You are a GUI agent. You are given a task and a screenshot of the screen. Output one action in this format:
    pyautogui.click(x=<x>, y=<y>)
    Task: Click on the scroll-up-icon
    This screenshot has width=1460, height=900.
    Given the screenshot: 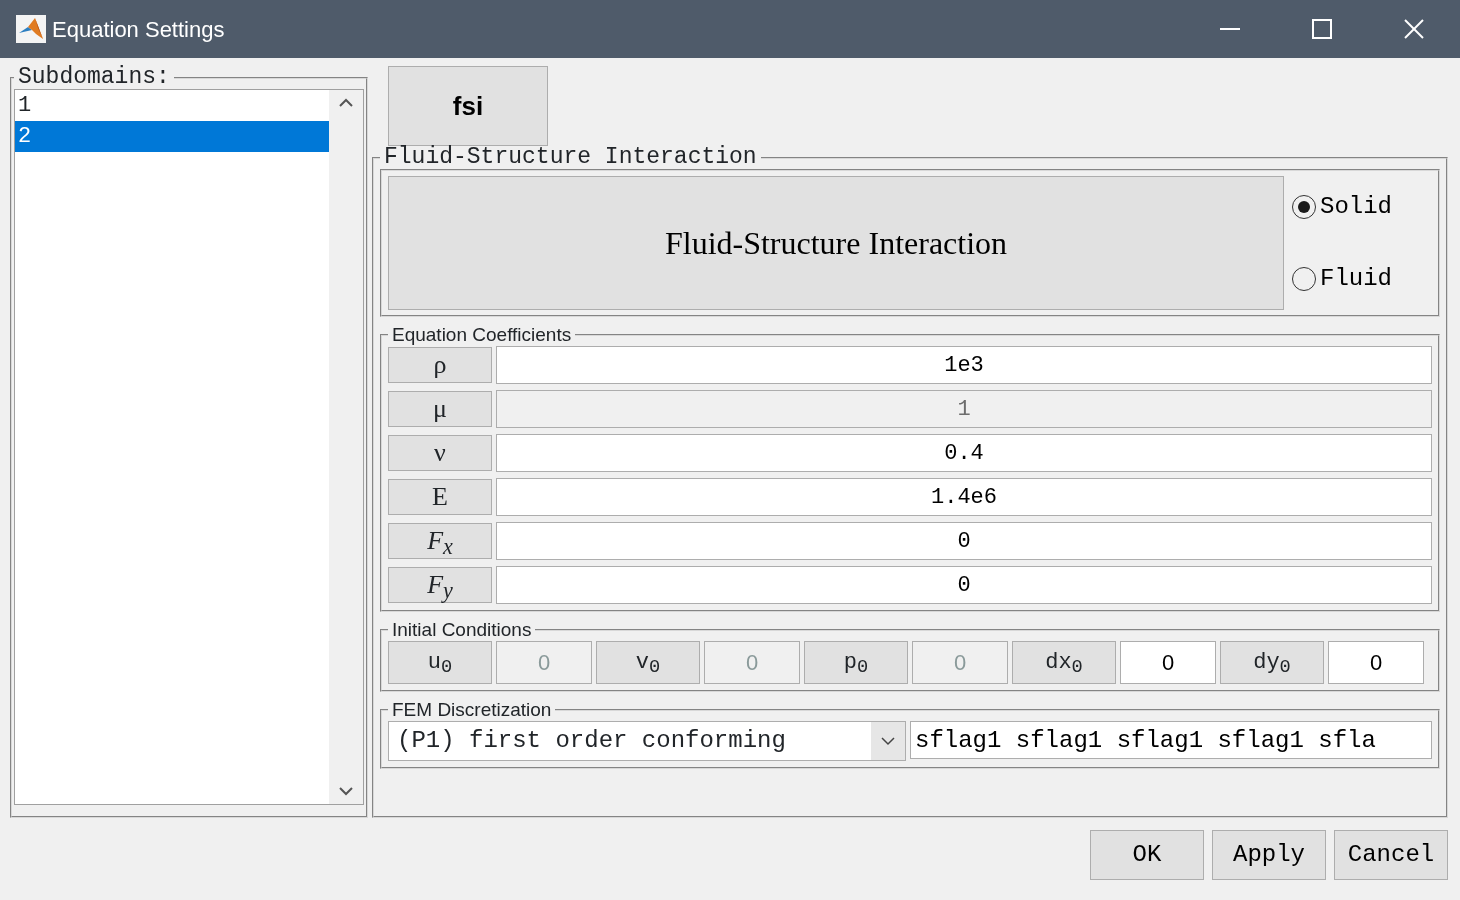 What is the action you would take?
    pyautogui.click(x=346, y=103)
    